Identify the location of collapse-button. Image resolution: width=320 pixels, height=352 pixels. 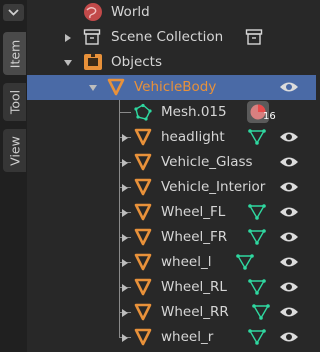
(13, 12).